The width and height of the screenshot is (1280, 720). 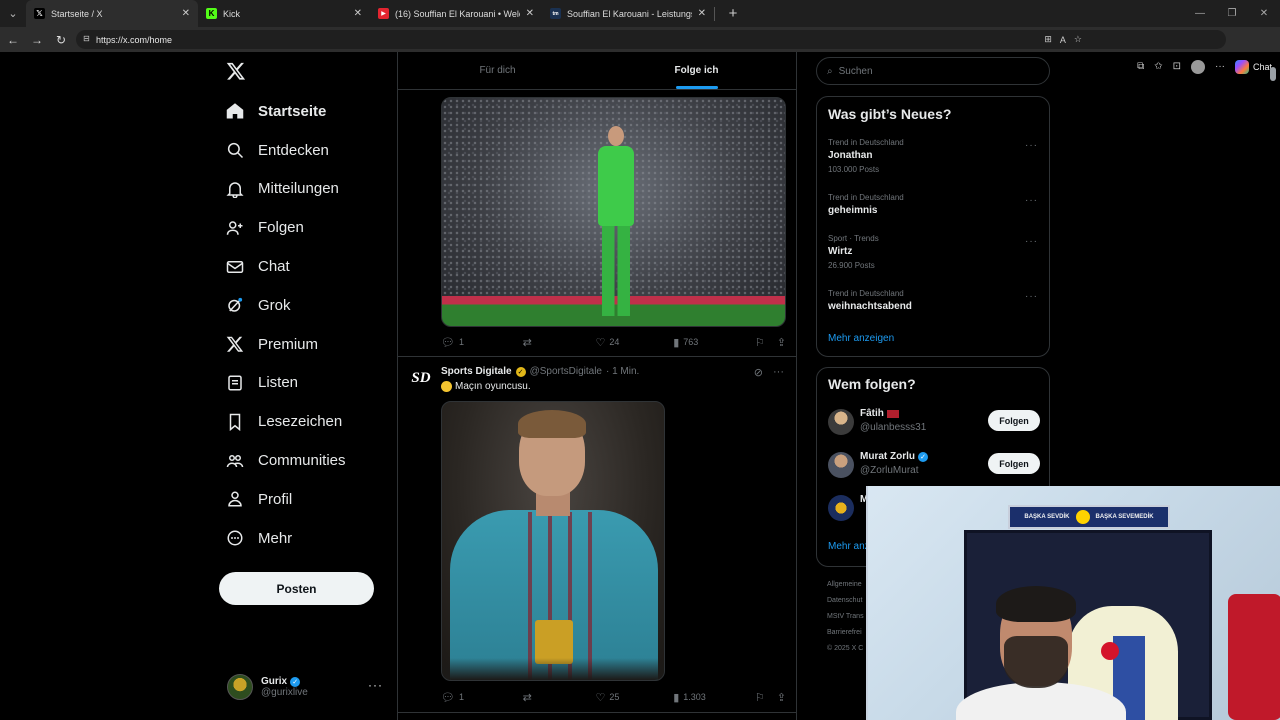 I want to click on tweet-text-content: Maçın oyuncusu., so click(x=493, y=386).